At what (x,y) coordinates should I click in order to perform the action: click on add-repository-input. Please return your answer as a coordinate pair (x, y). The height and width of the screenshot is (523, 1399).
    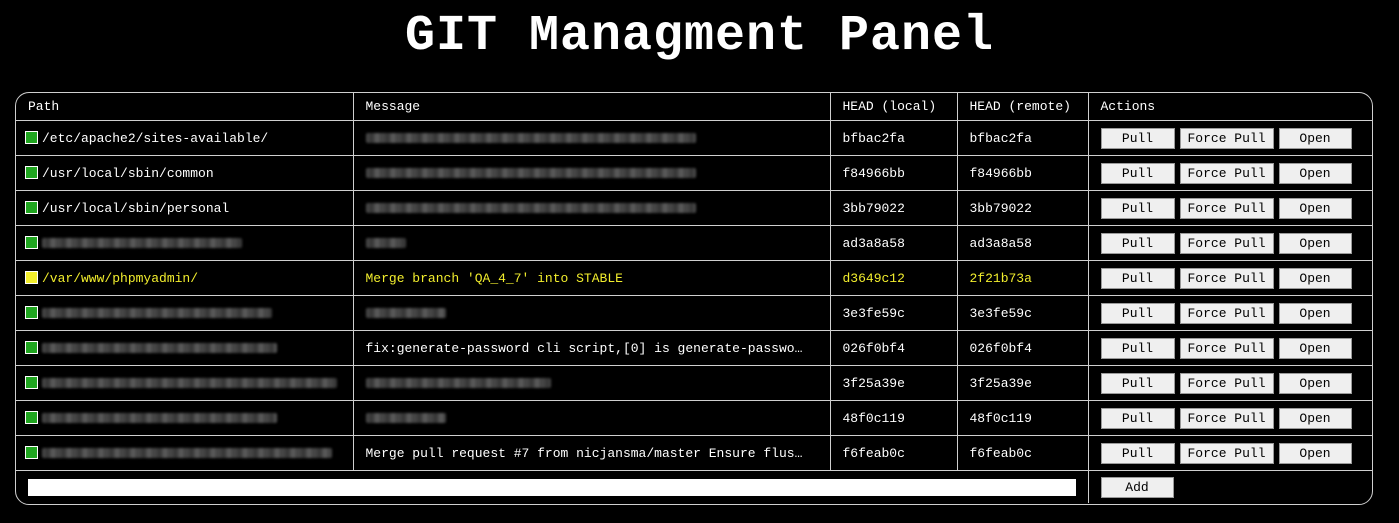
    Looking at the image, I should click on (552, 487).